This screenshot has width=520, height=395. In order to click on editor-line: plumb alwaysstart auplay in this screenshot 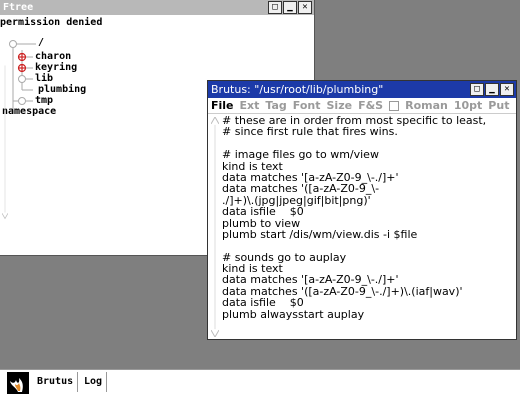, I will do `click(293, 314)`.